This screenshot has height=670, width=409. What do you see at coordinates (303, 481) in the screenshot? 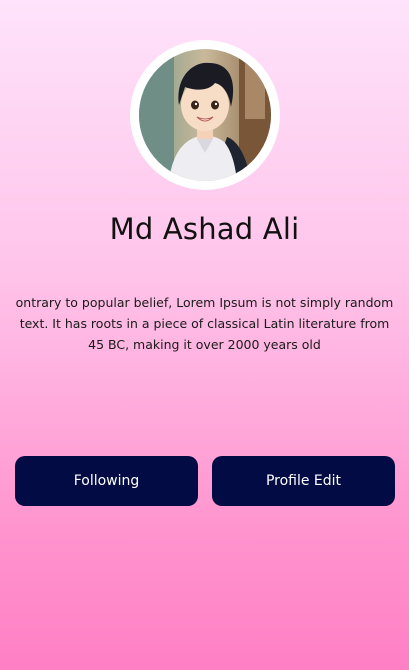
I see `profile-edit-button: Profile Edit` at bounding box center [303, 481].